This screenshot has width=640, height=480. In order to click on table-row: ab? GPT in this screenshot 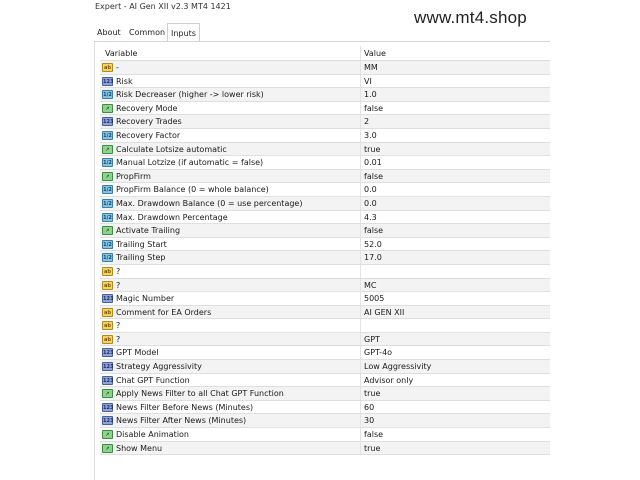, I will do `click(325, 339)`.